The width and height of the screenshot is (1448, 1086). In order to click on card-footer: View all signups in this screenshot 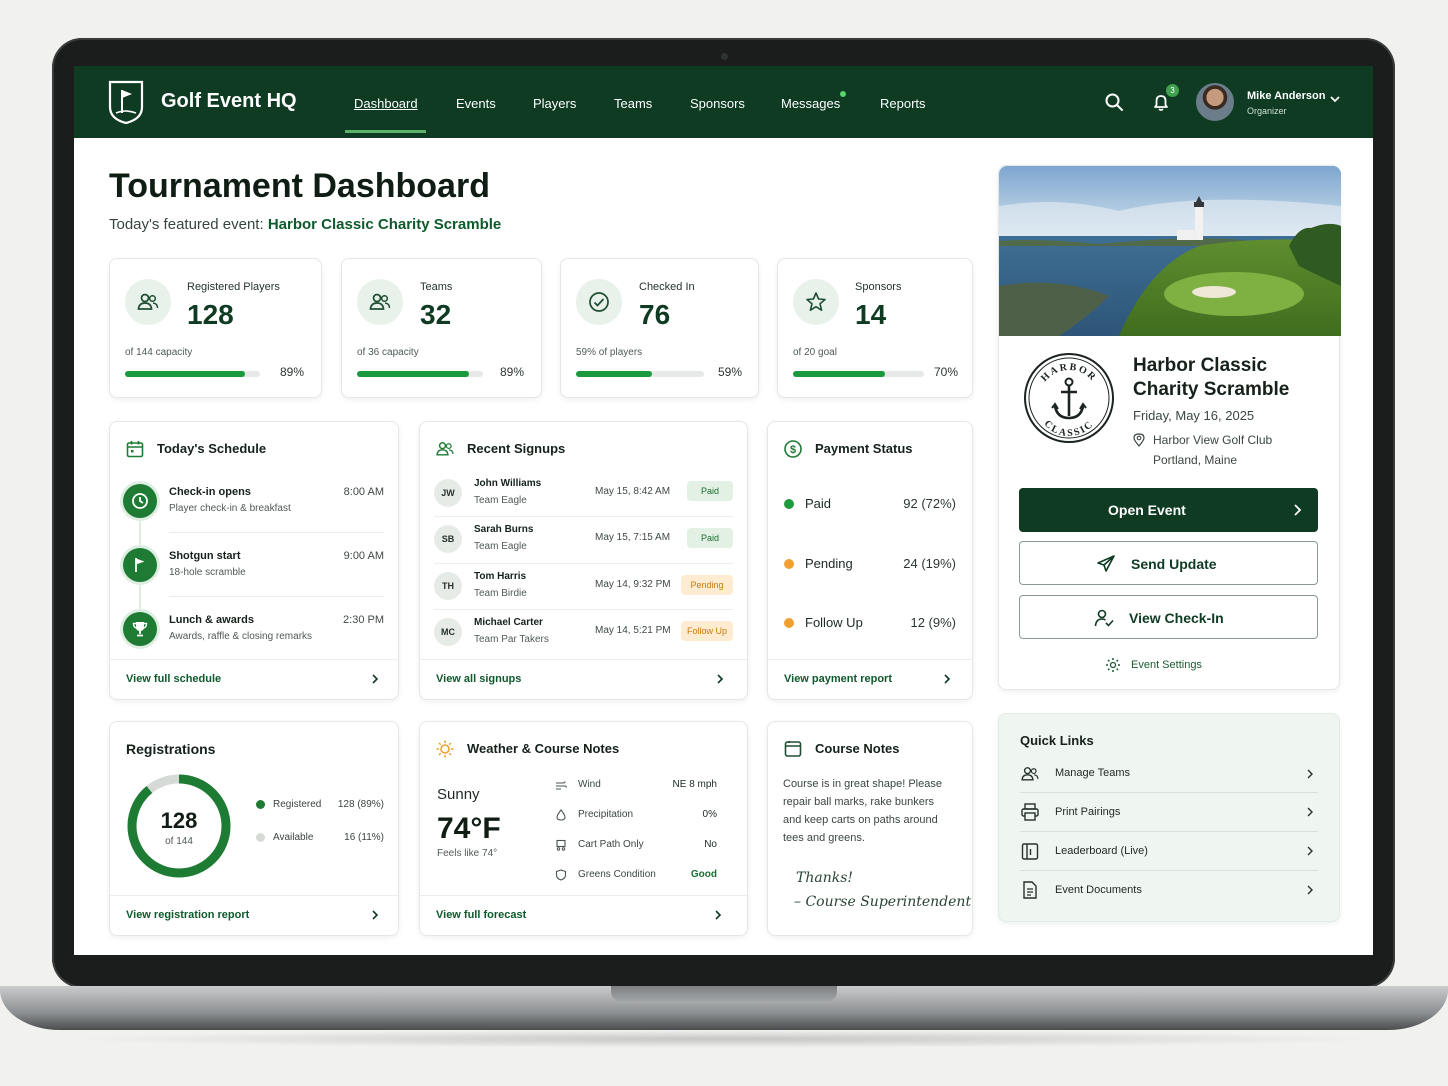, I will do `click(583, 679)`.